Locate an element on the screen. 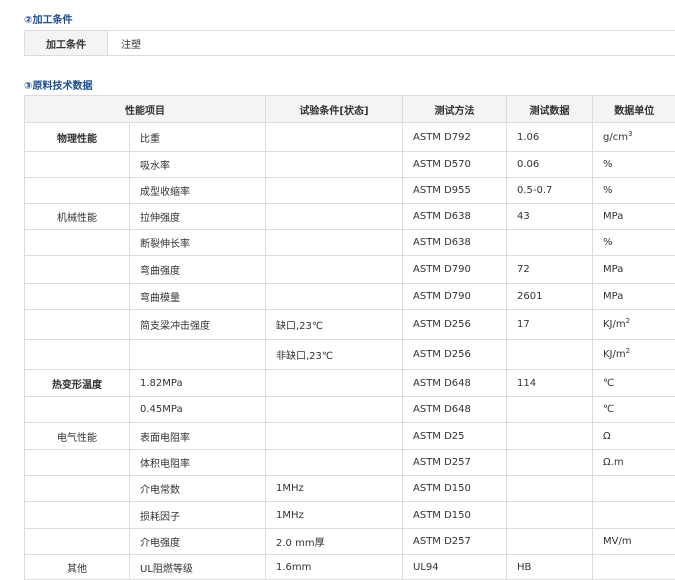 The image size is (675, 580). condition-text: 2.0 mm厚 is located at coordinates (300, 543).